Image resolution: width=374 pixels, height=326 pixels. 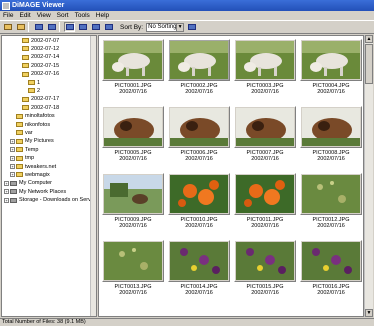 I want to click on thumbnail-item: PICT0002.JPG 2002/07/16, so click(x=199, y=67).